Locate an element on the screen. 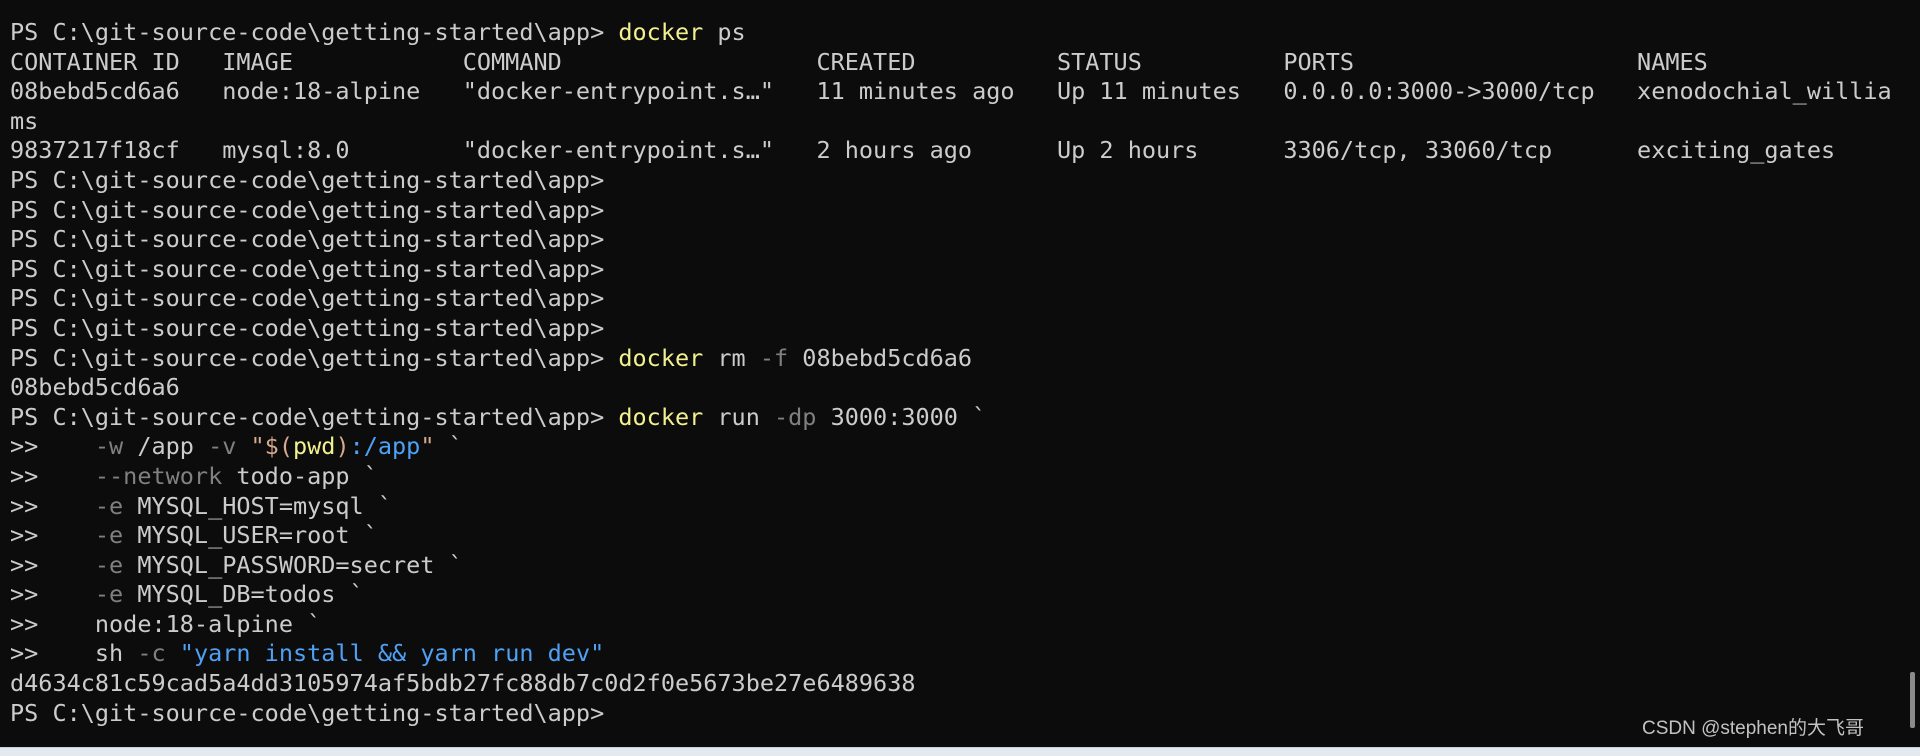 The width and height of the screenshot is (1920, 756). terminal-text-segment: --network is located at coordinates (158, 475).